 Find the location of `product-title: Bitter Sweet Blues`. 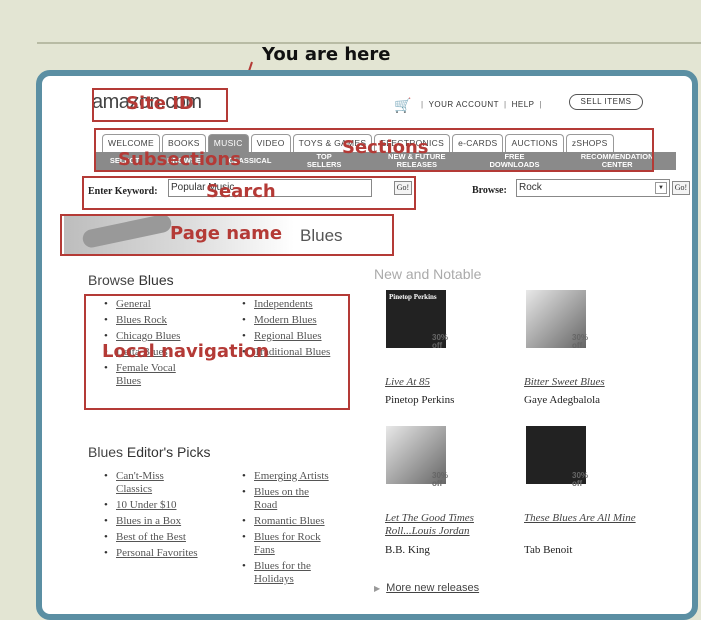

product-title: Bitter Sweet Blues is located at coordinates (589, 382).